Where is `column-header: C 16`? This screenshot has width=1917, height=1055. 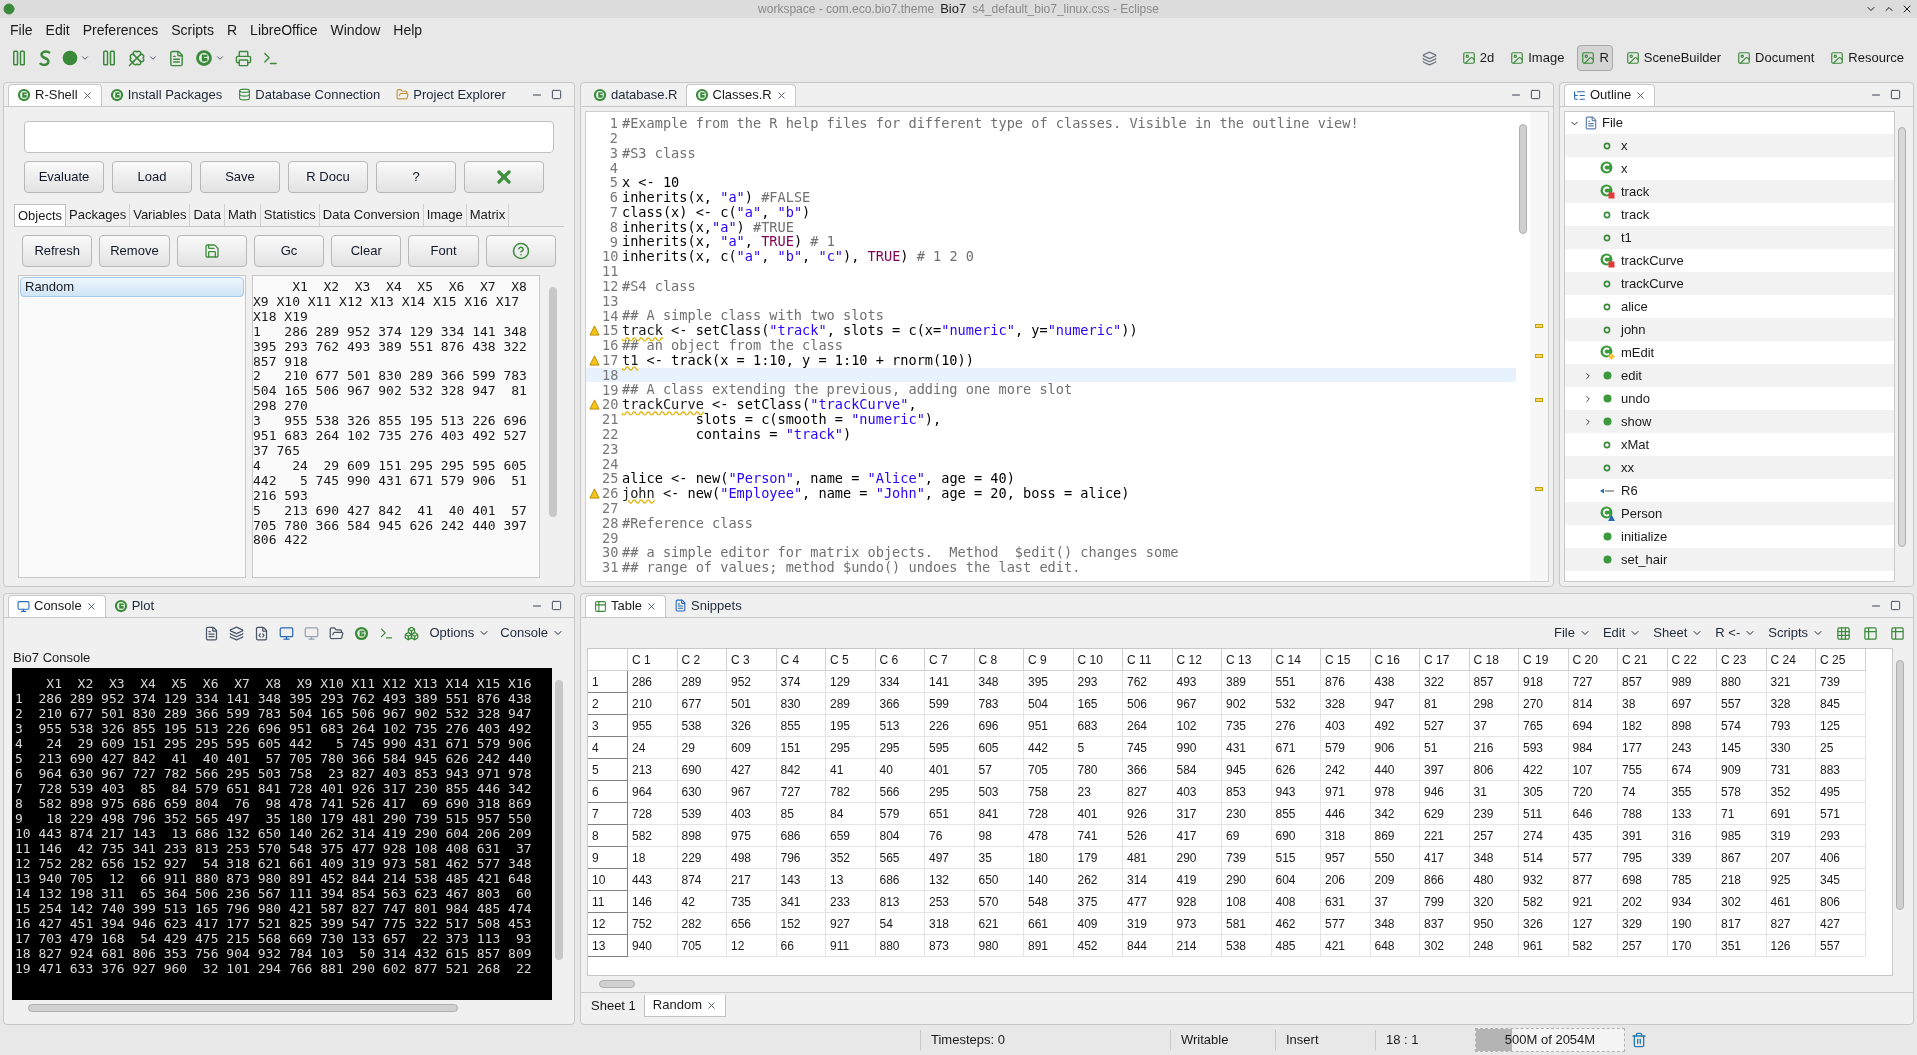 column-header: C 16 is located at coordinates (1395, 660).